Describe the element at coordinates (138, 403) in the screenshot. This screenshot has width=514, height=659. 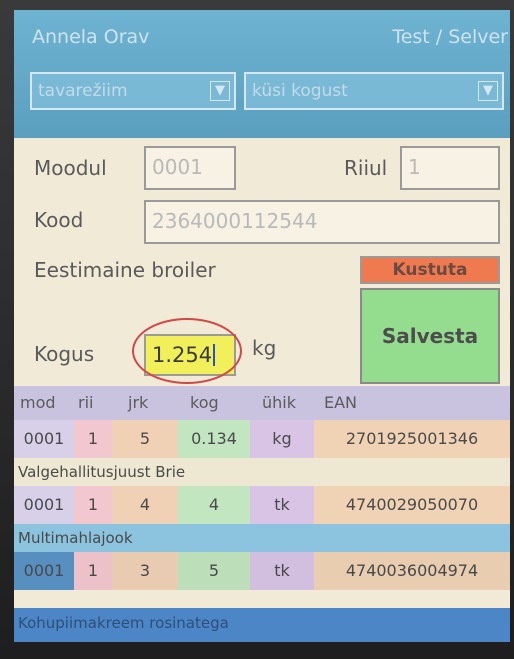
I see `col-header-jrk: jrk` at that location.